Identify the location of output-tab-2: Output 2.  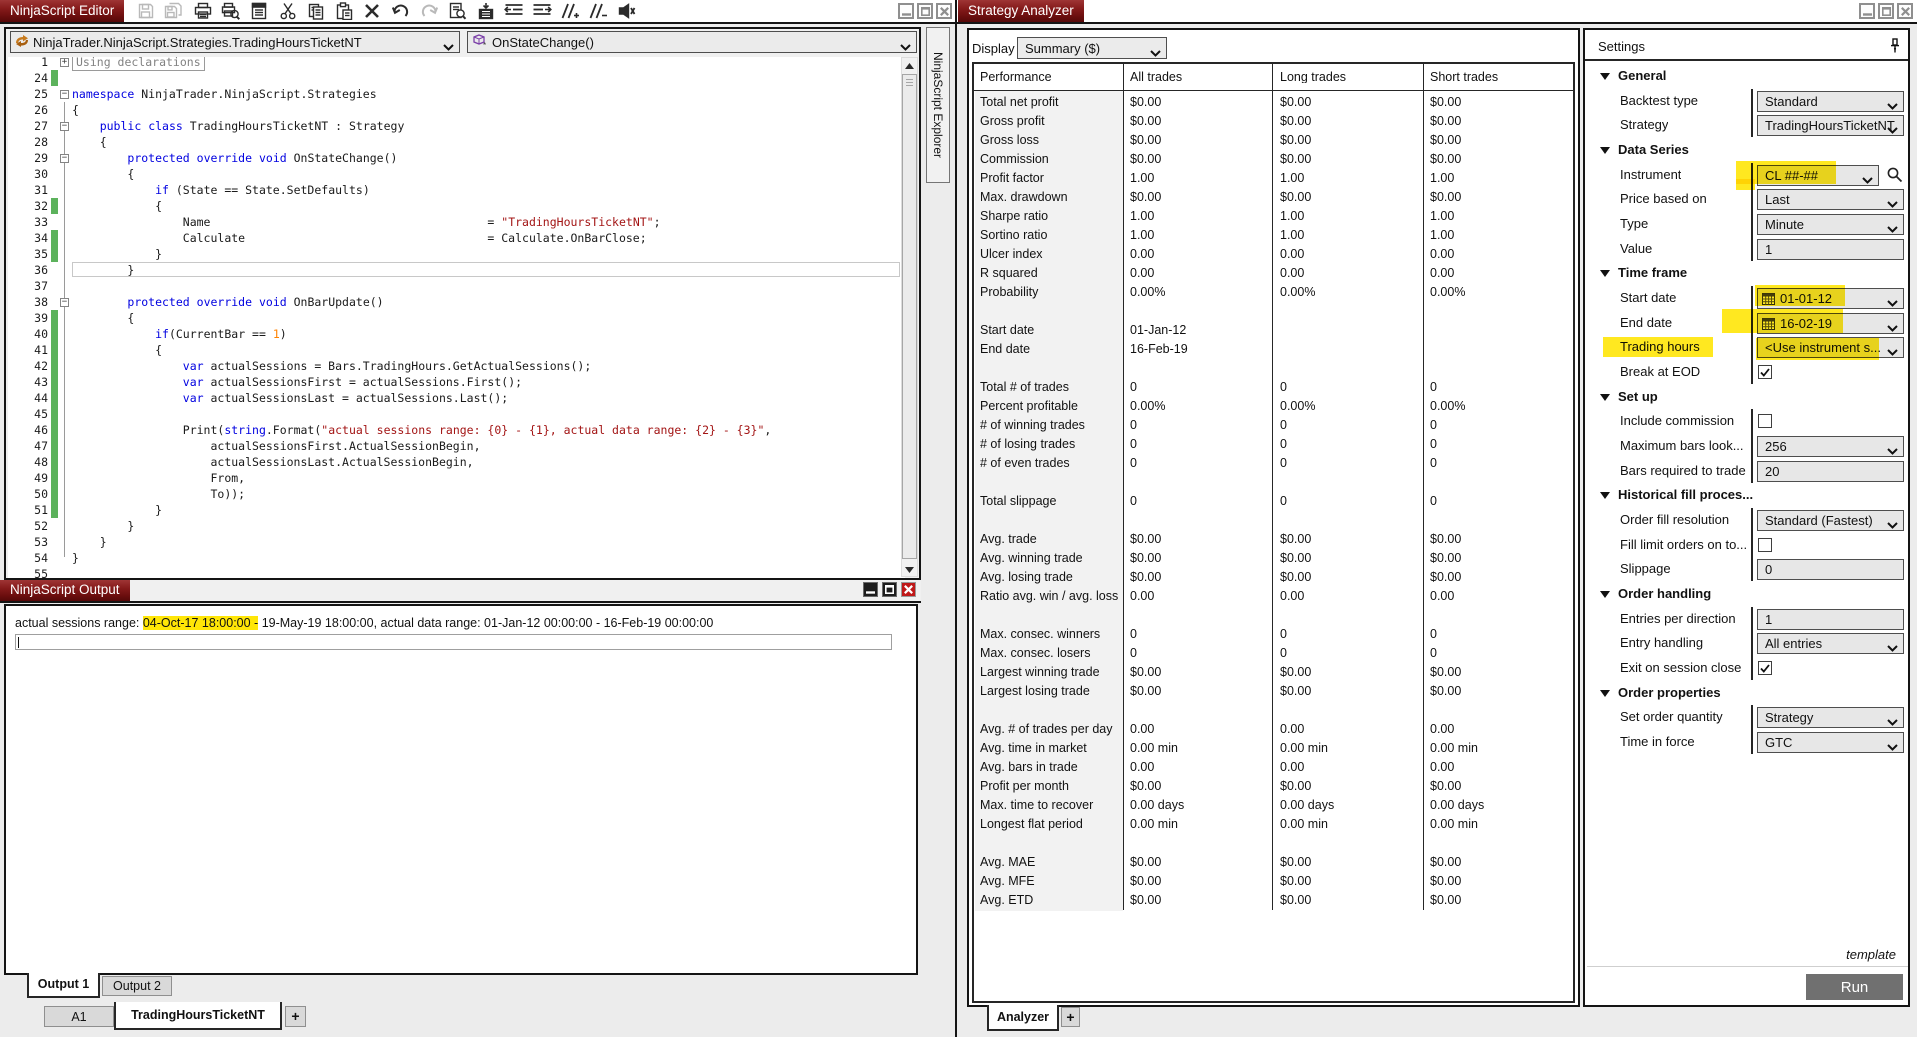
(137, 986).